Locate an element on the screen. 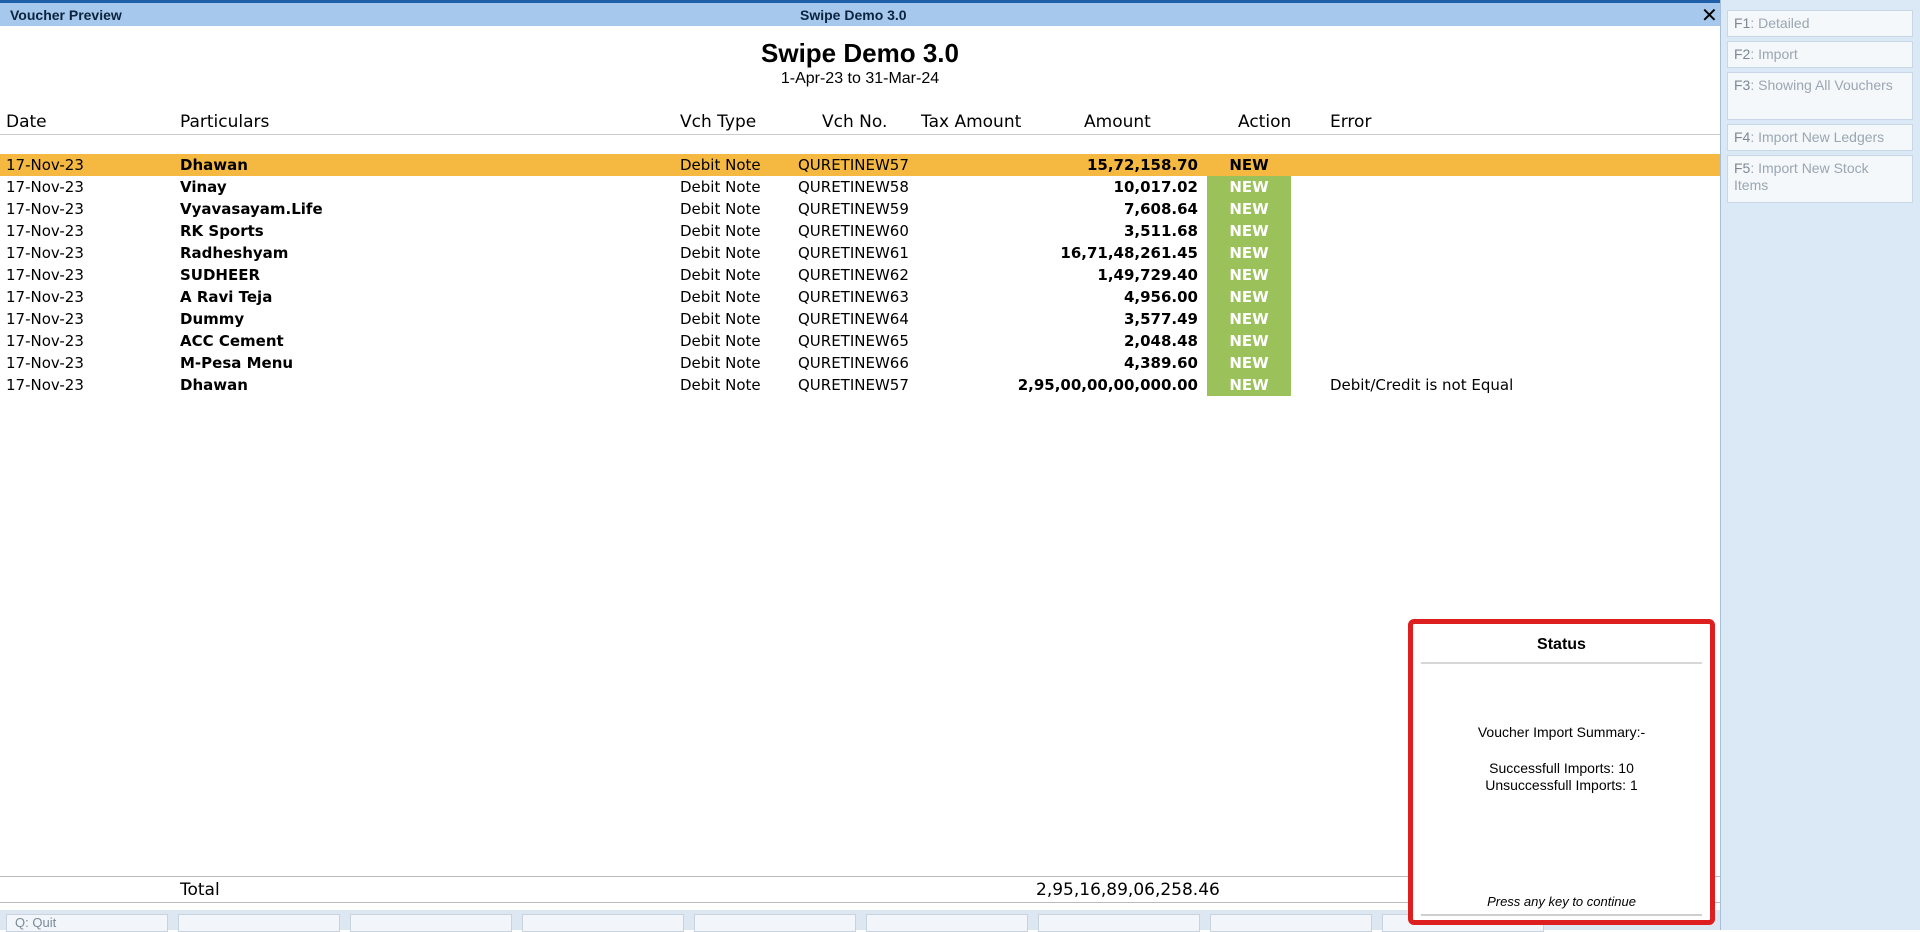 The image size is (1920, 932). company-title-bar: Swipe Demo 3.0 is located at coordinates (853, 15).